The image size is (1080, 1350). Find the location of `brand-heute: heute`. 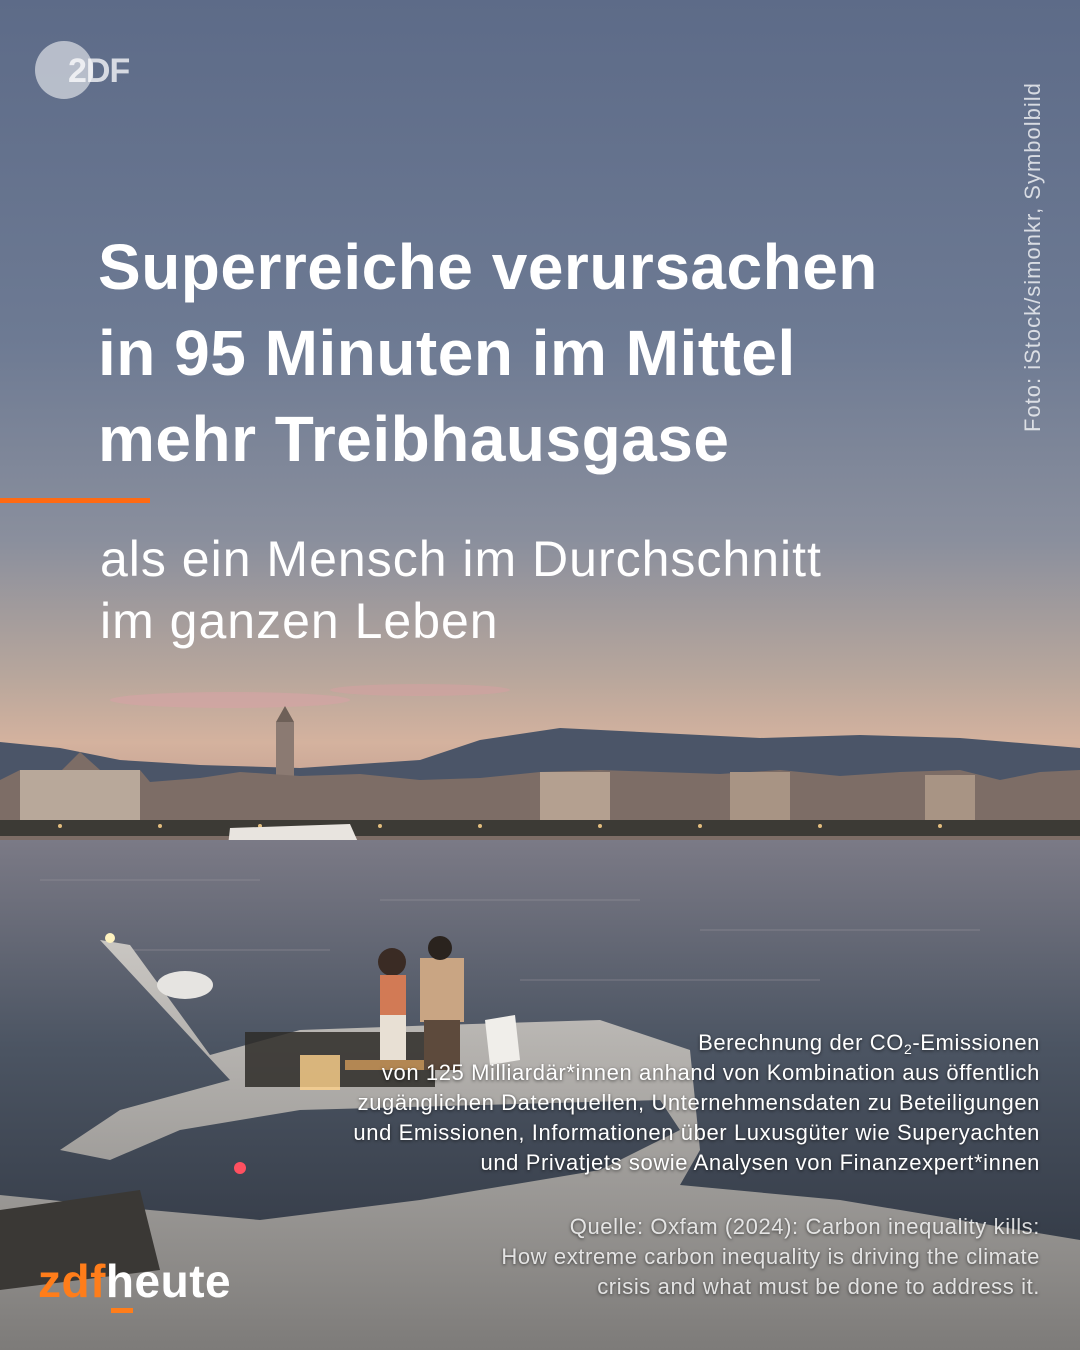

brand-heute: heute is located at coordinates (168, 1284).